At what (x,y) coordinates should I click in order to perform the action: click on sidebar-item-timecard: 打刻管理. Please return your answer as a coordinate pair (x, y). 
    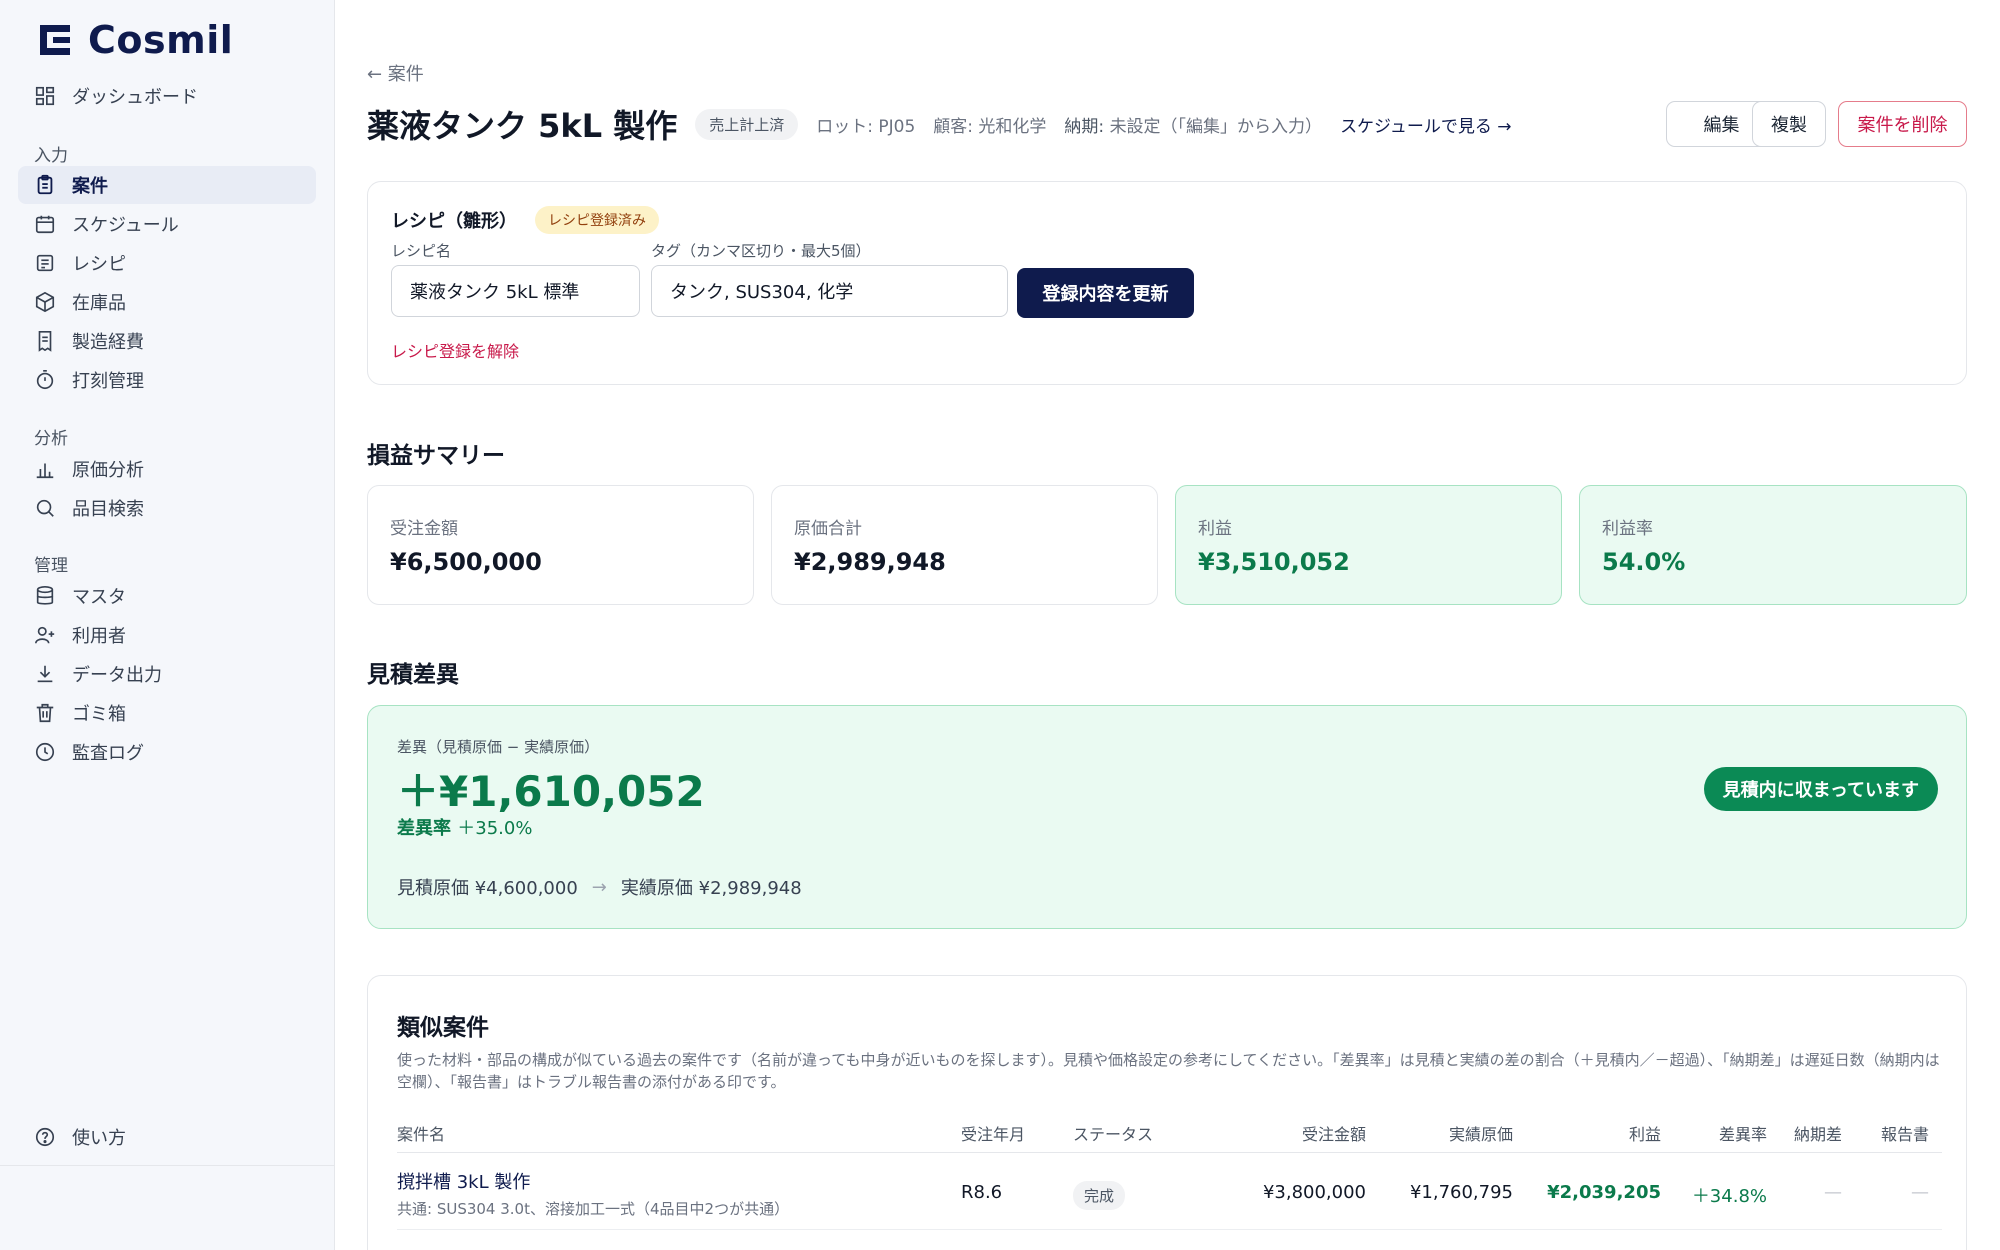
    Looking at the image, I should click on (167, 380).